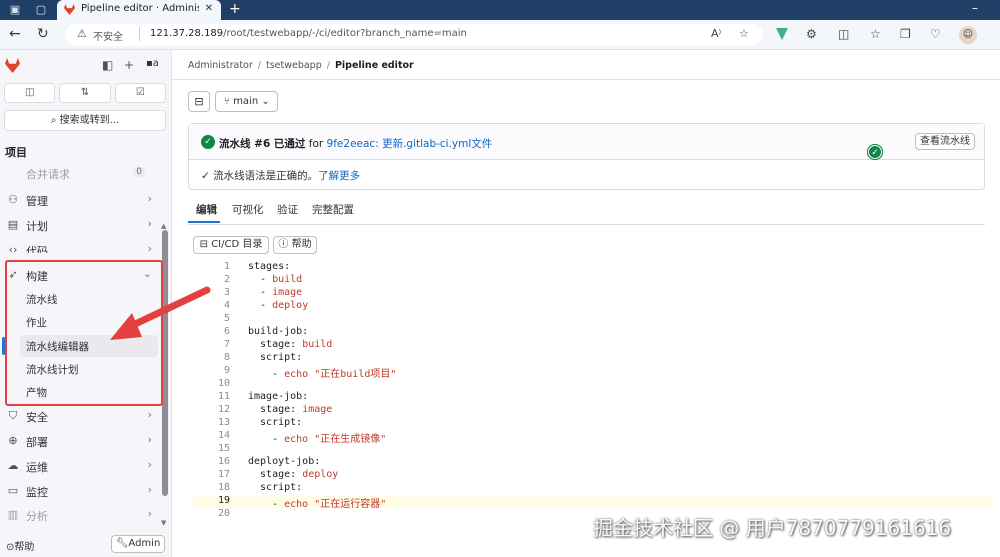  Describe the element at coordinates (163, 523) in the screenshot. I see `scroll-down-icon: ▼` at that location.